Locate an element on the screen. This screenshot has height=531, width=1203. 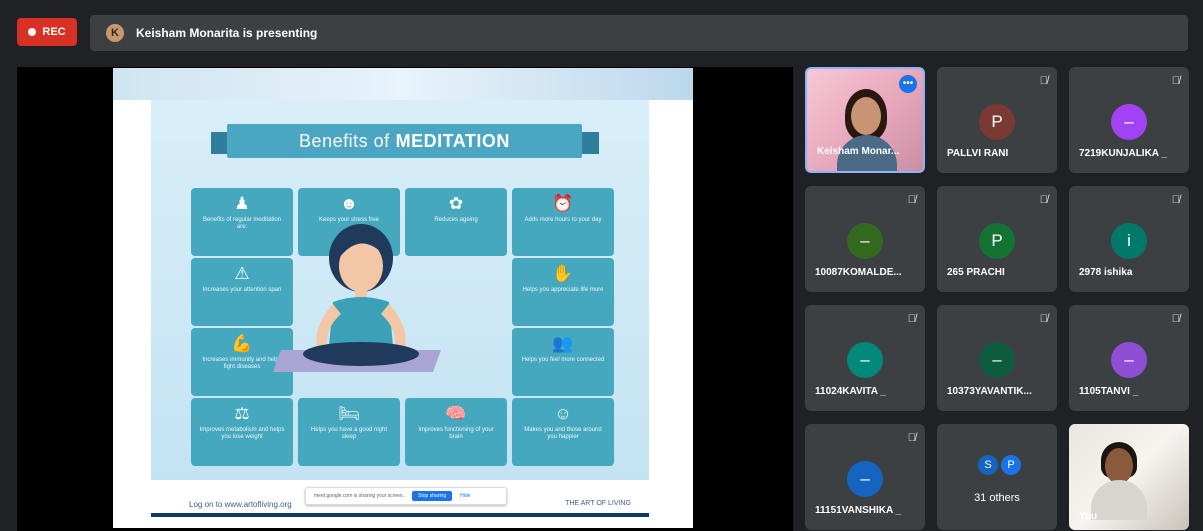
poster-footer-text: Log on to www.artofliving.org is located at coordinates (240, 504).